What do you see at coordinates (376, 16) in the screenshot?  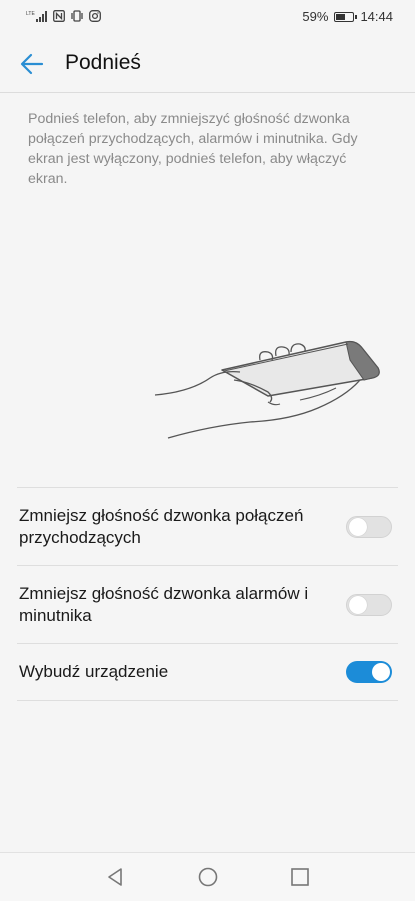 I see `clock: 14:44` at bounding box center [376, 16].